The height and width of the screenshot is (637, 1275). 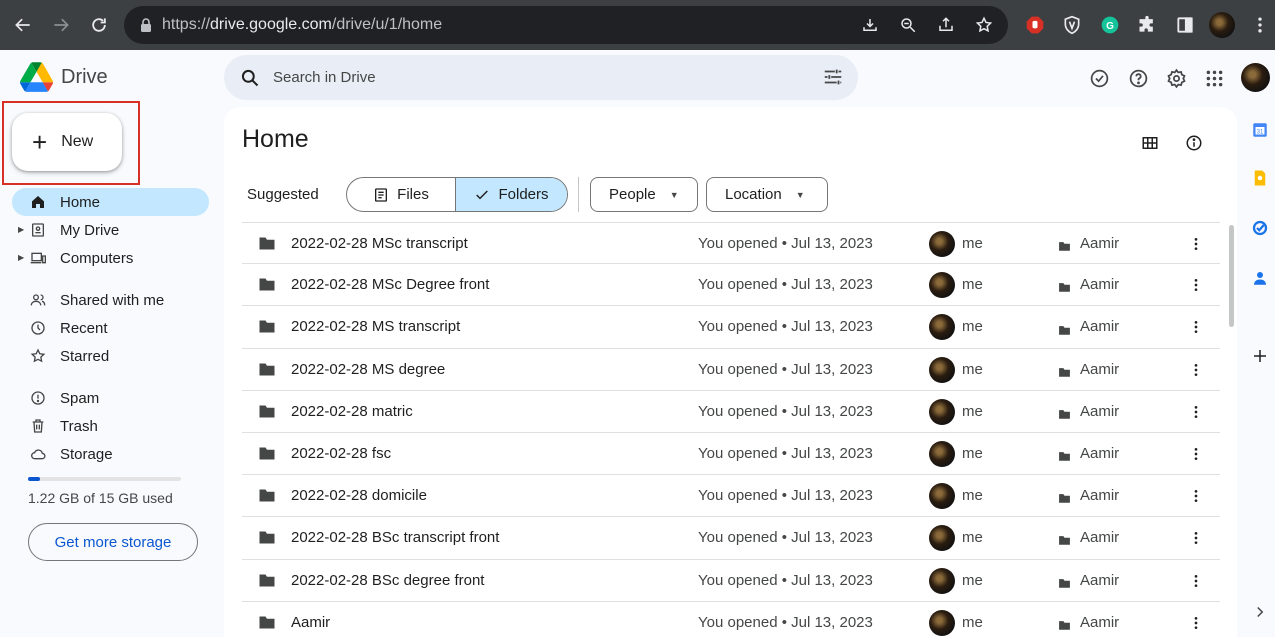 I want to click on location-filter-label: Location, so click(x=753, y=194).